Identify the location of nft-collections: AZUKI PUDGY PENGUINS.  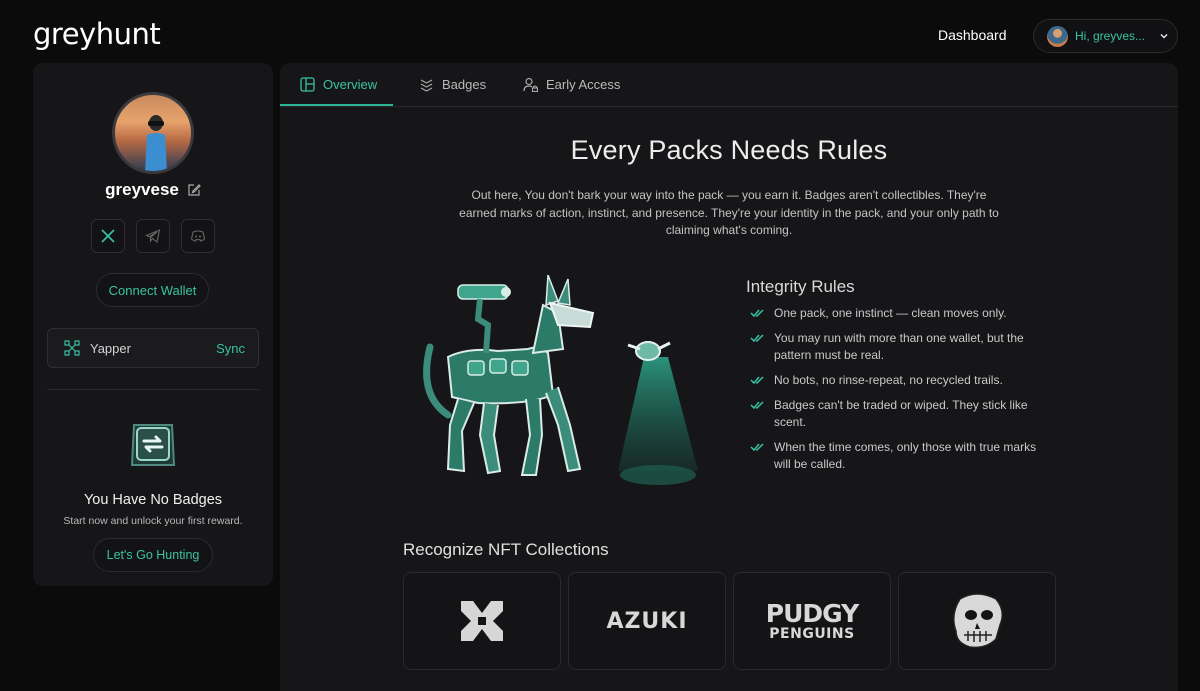
(729, 621).